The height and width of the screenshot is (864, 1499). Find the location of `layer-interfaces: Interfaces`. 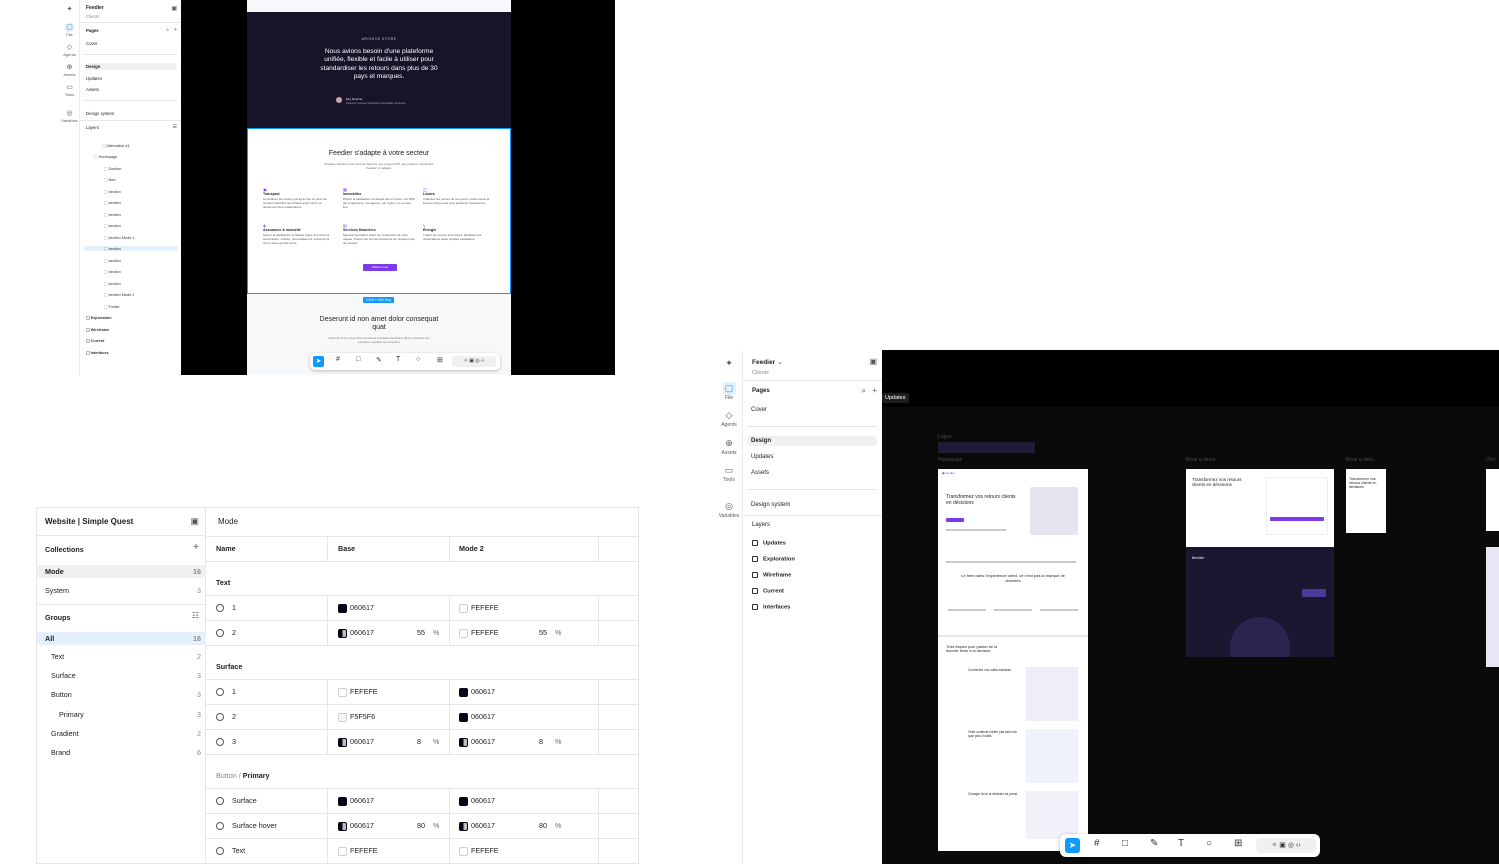

layer-interfaces: Interfaces is located at coordinates (771, 607).